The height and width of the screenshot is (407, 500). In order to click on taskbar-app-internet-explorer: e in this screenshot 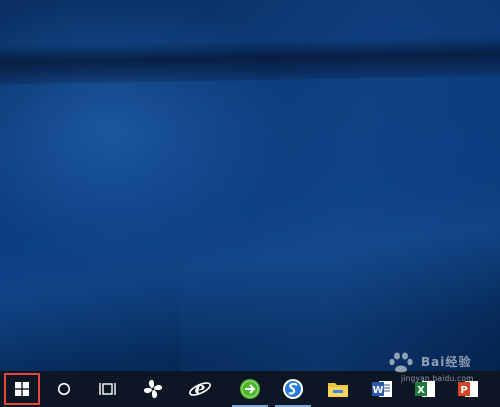, I will do `click(200, 389)`.